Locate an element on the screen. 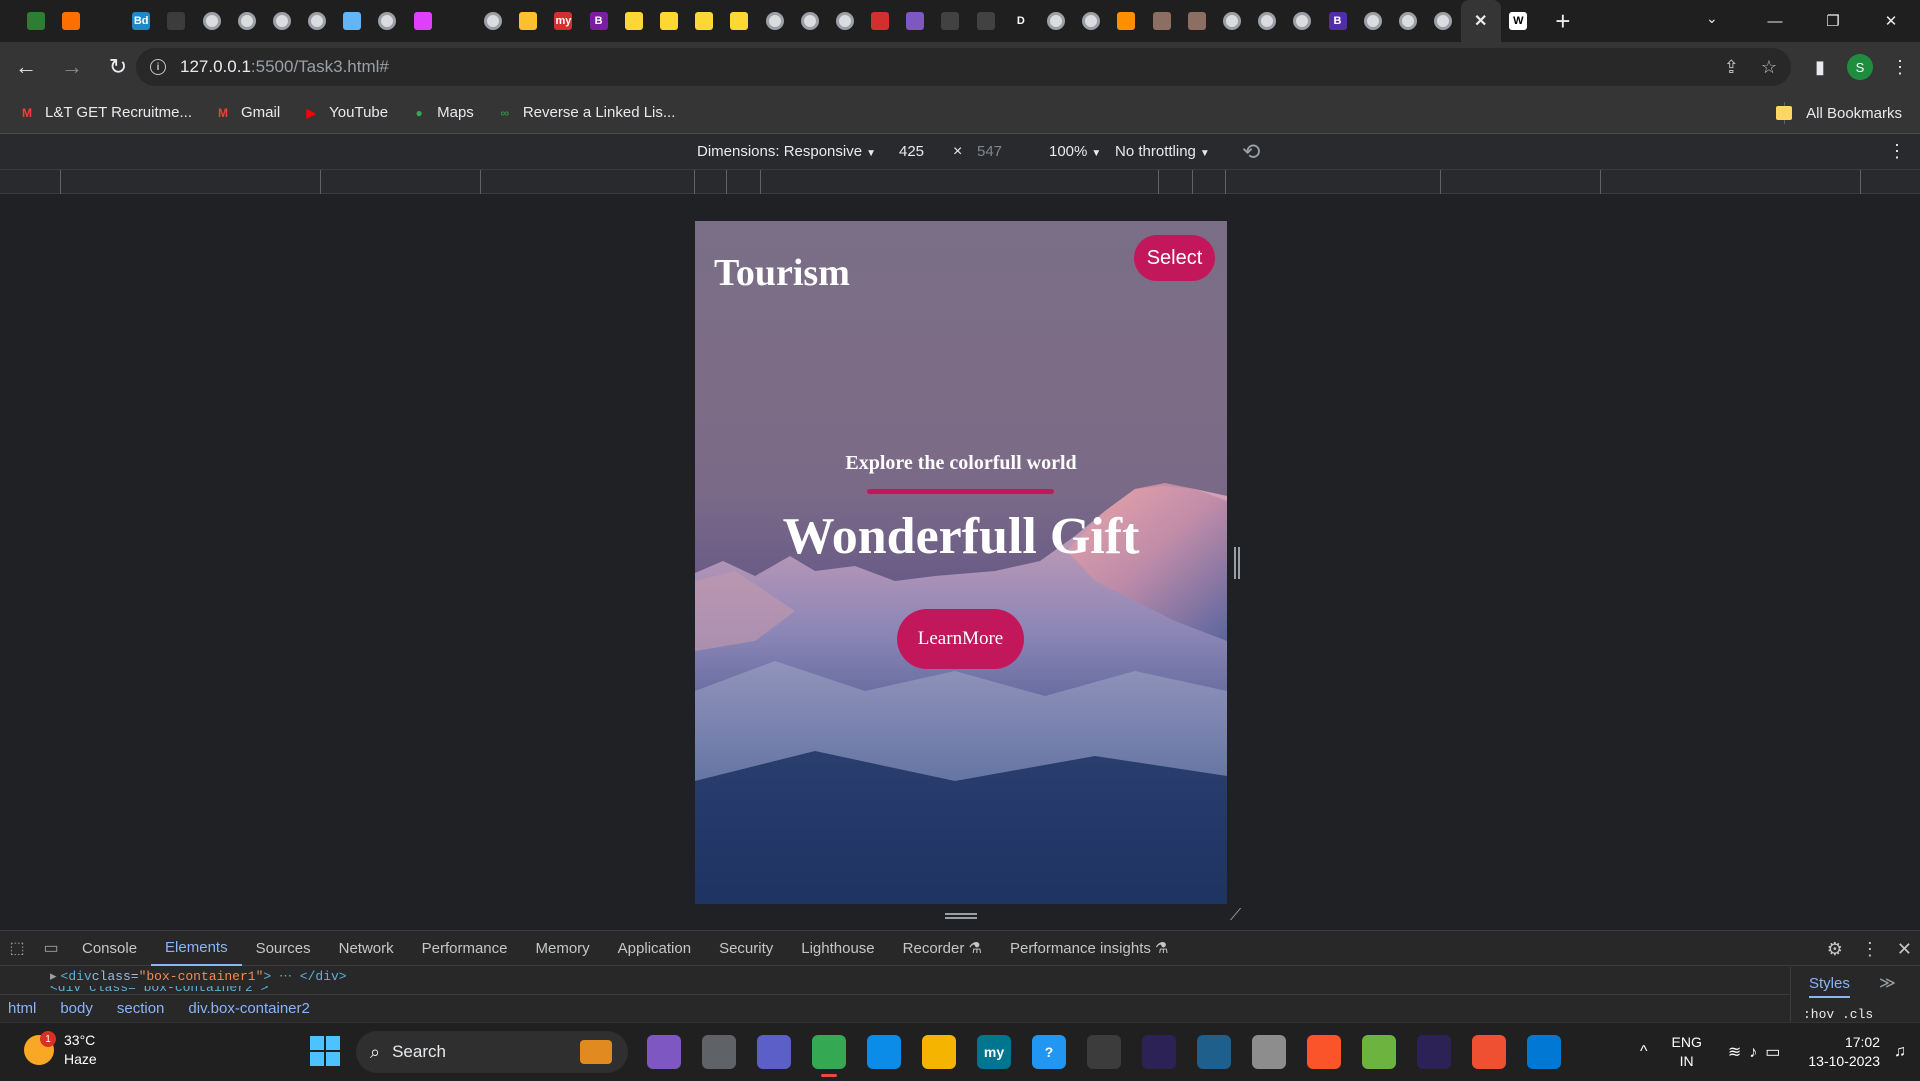  spring-icon is located at coordinates (1379, 1052).